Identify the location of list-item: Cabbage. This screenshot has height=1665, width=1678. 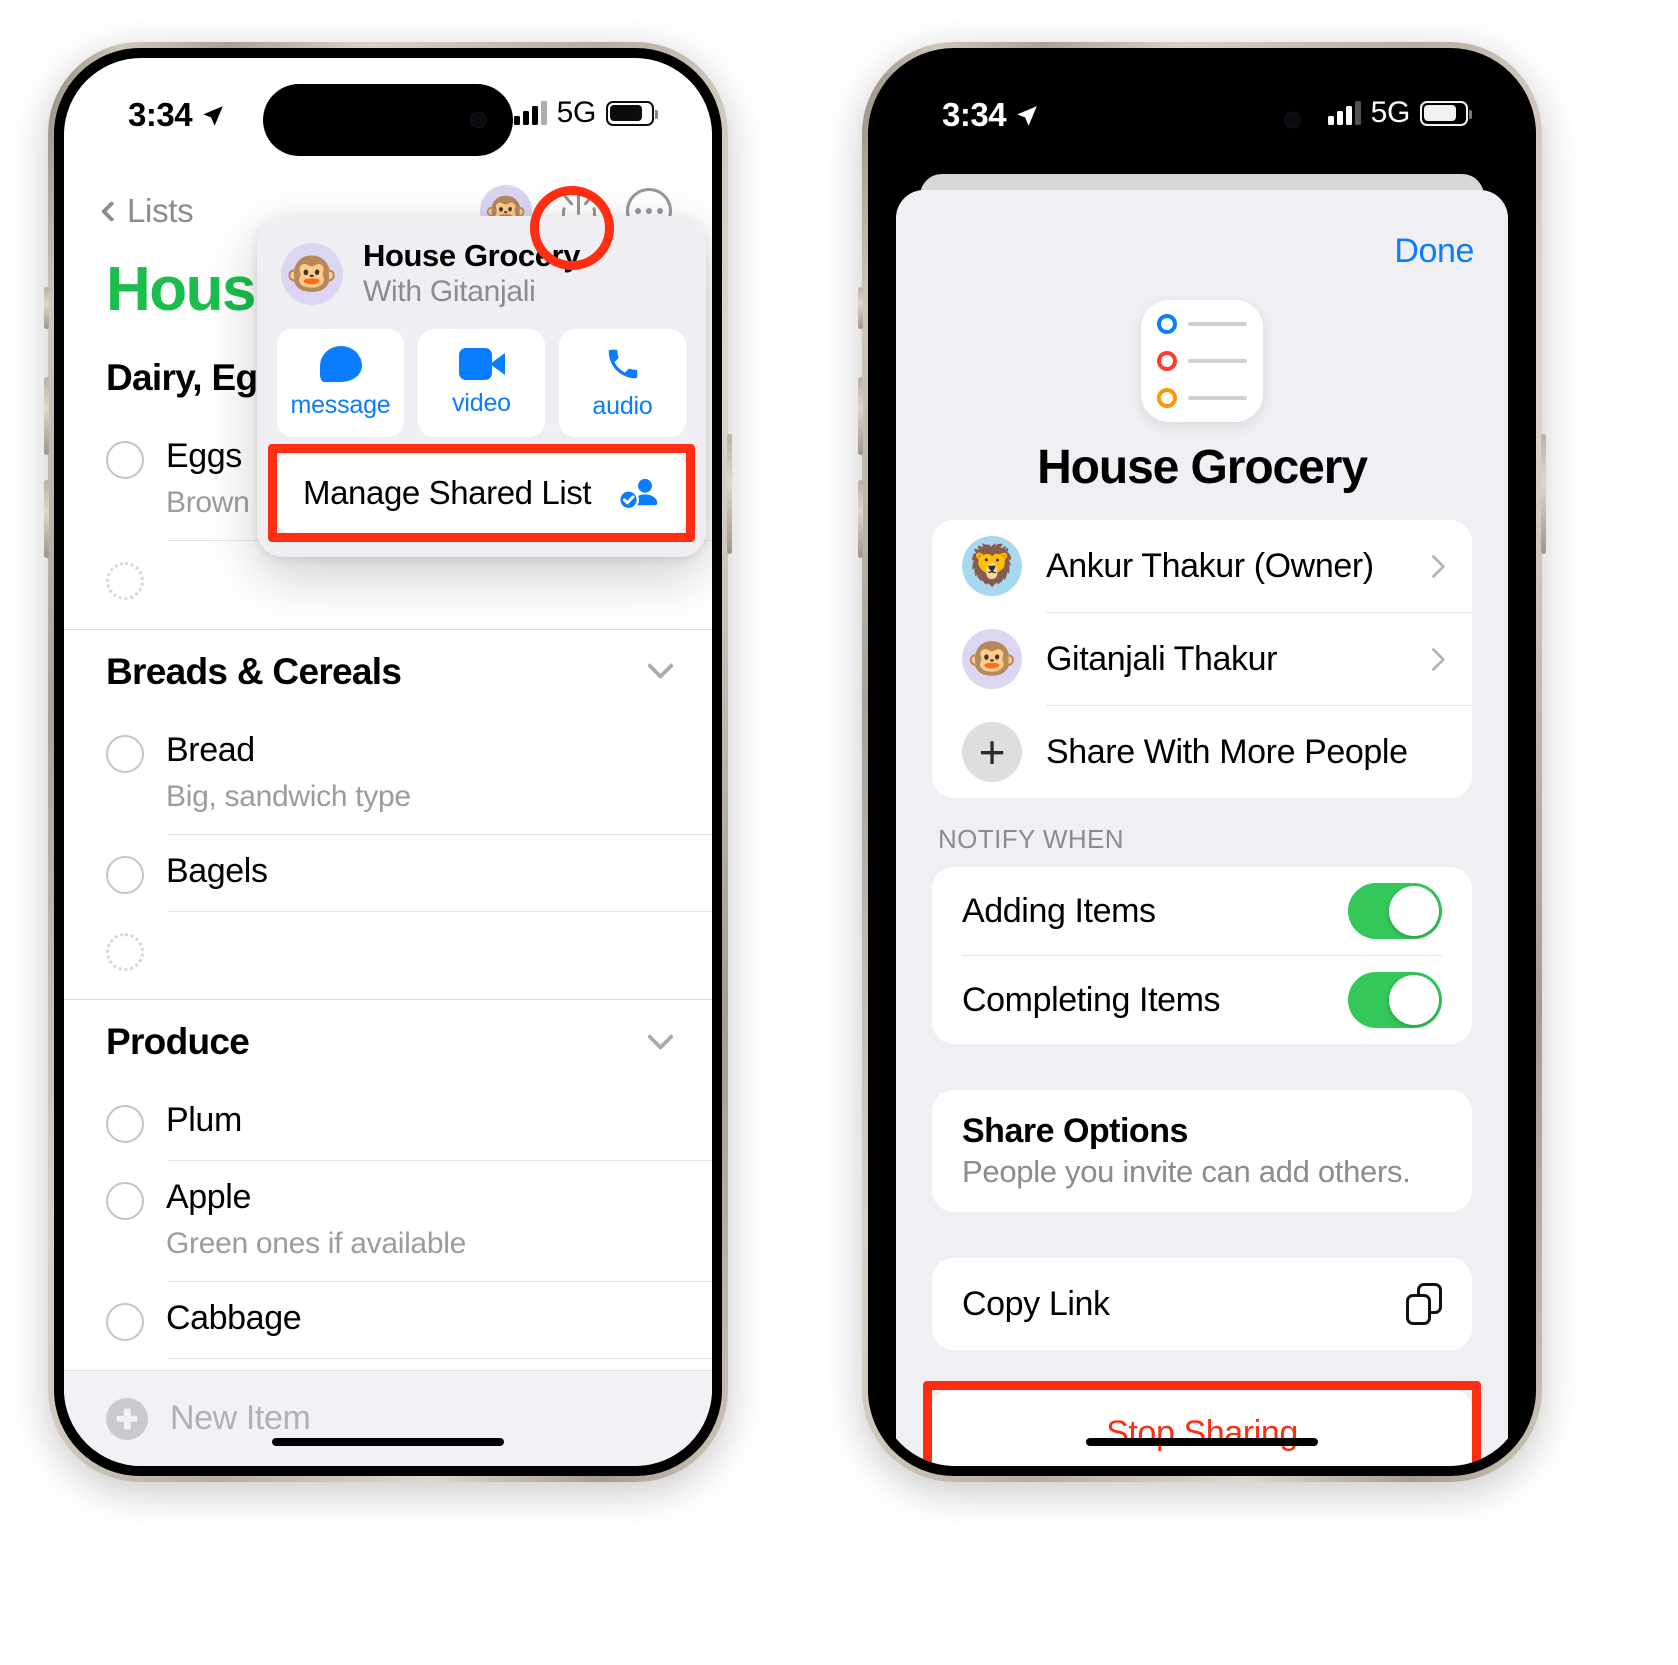
(388, 1320).